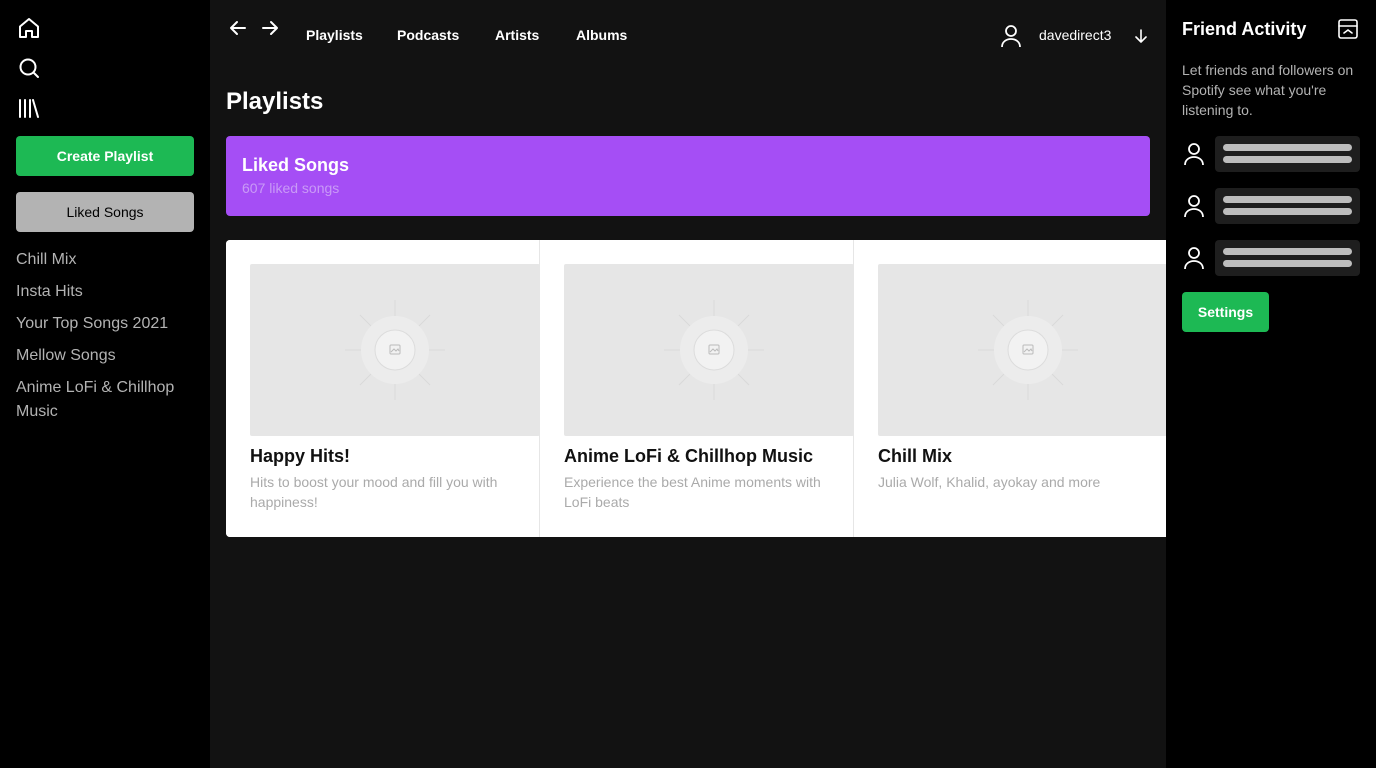  Describe the element at coordinates (334, 35) in the screenshot. I see `nav-link-playlists: Playlists` at that location.